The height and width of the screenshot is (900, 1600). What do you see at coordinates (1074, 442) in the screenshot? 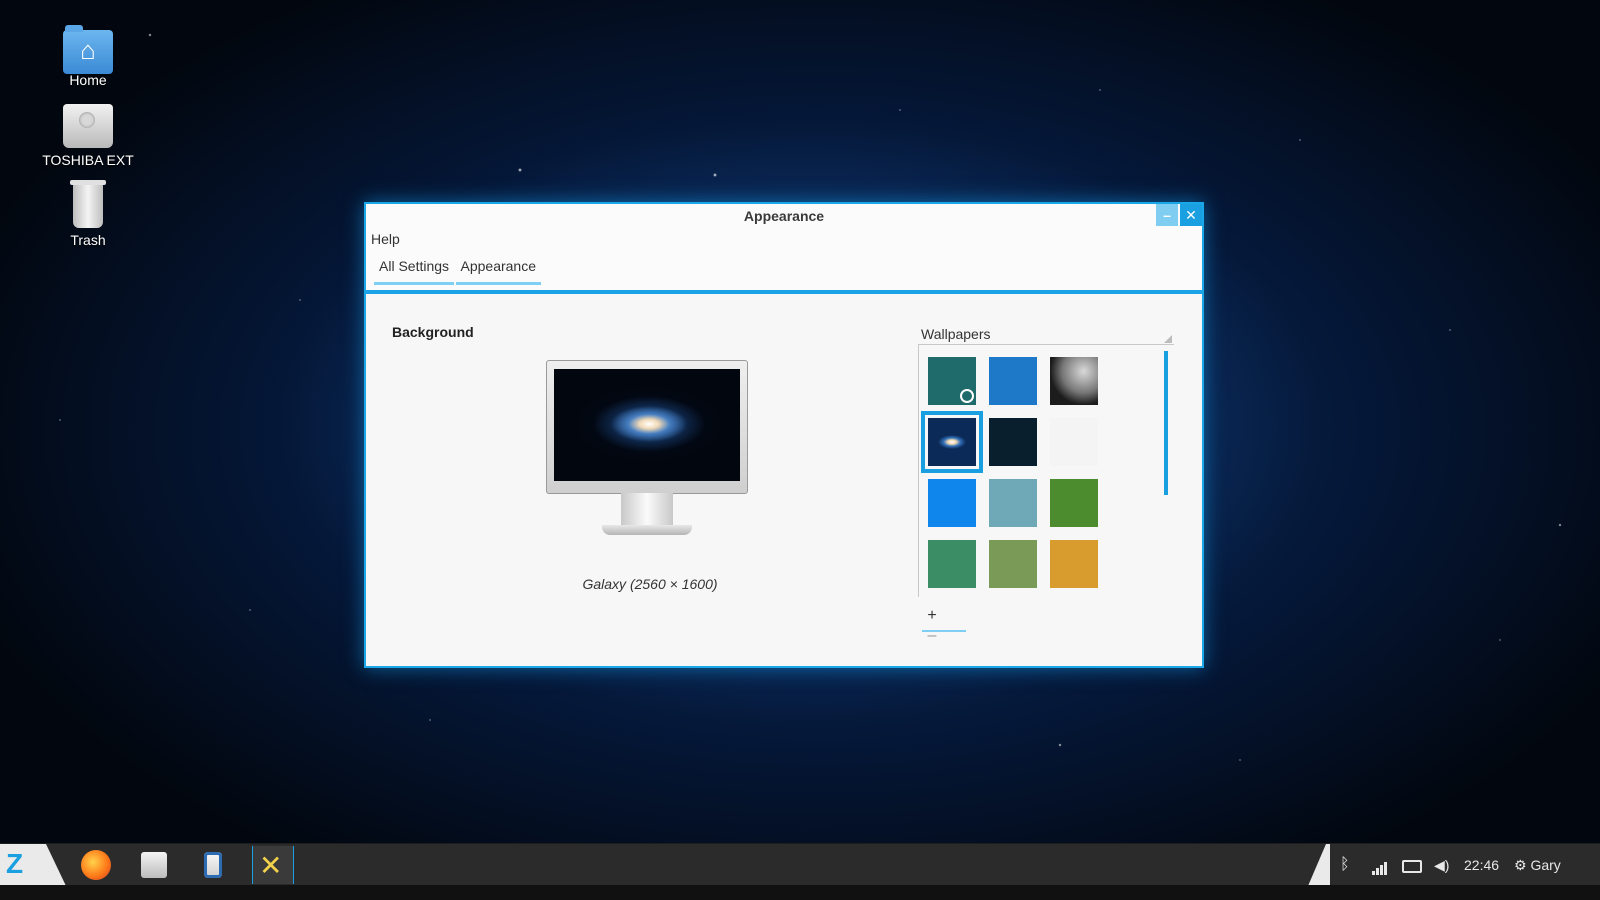
I see `wallpaper-thumb-molecules` at bounding box center [1074, 442].